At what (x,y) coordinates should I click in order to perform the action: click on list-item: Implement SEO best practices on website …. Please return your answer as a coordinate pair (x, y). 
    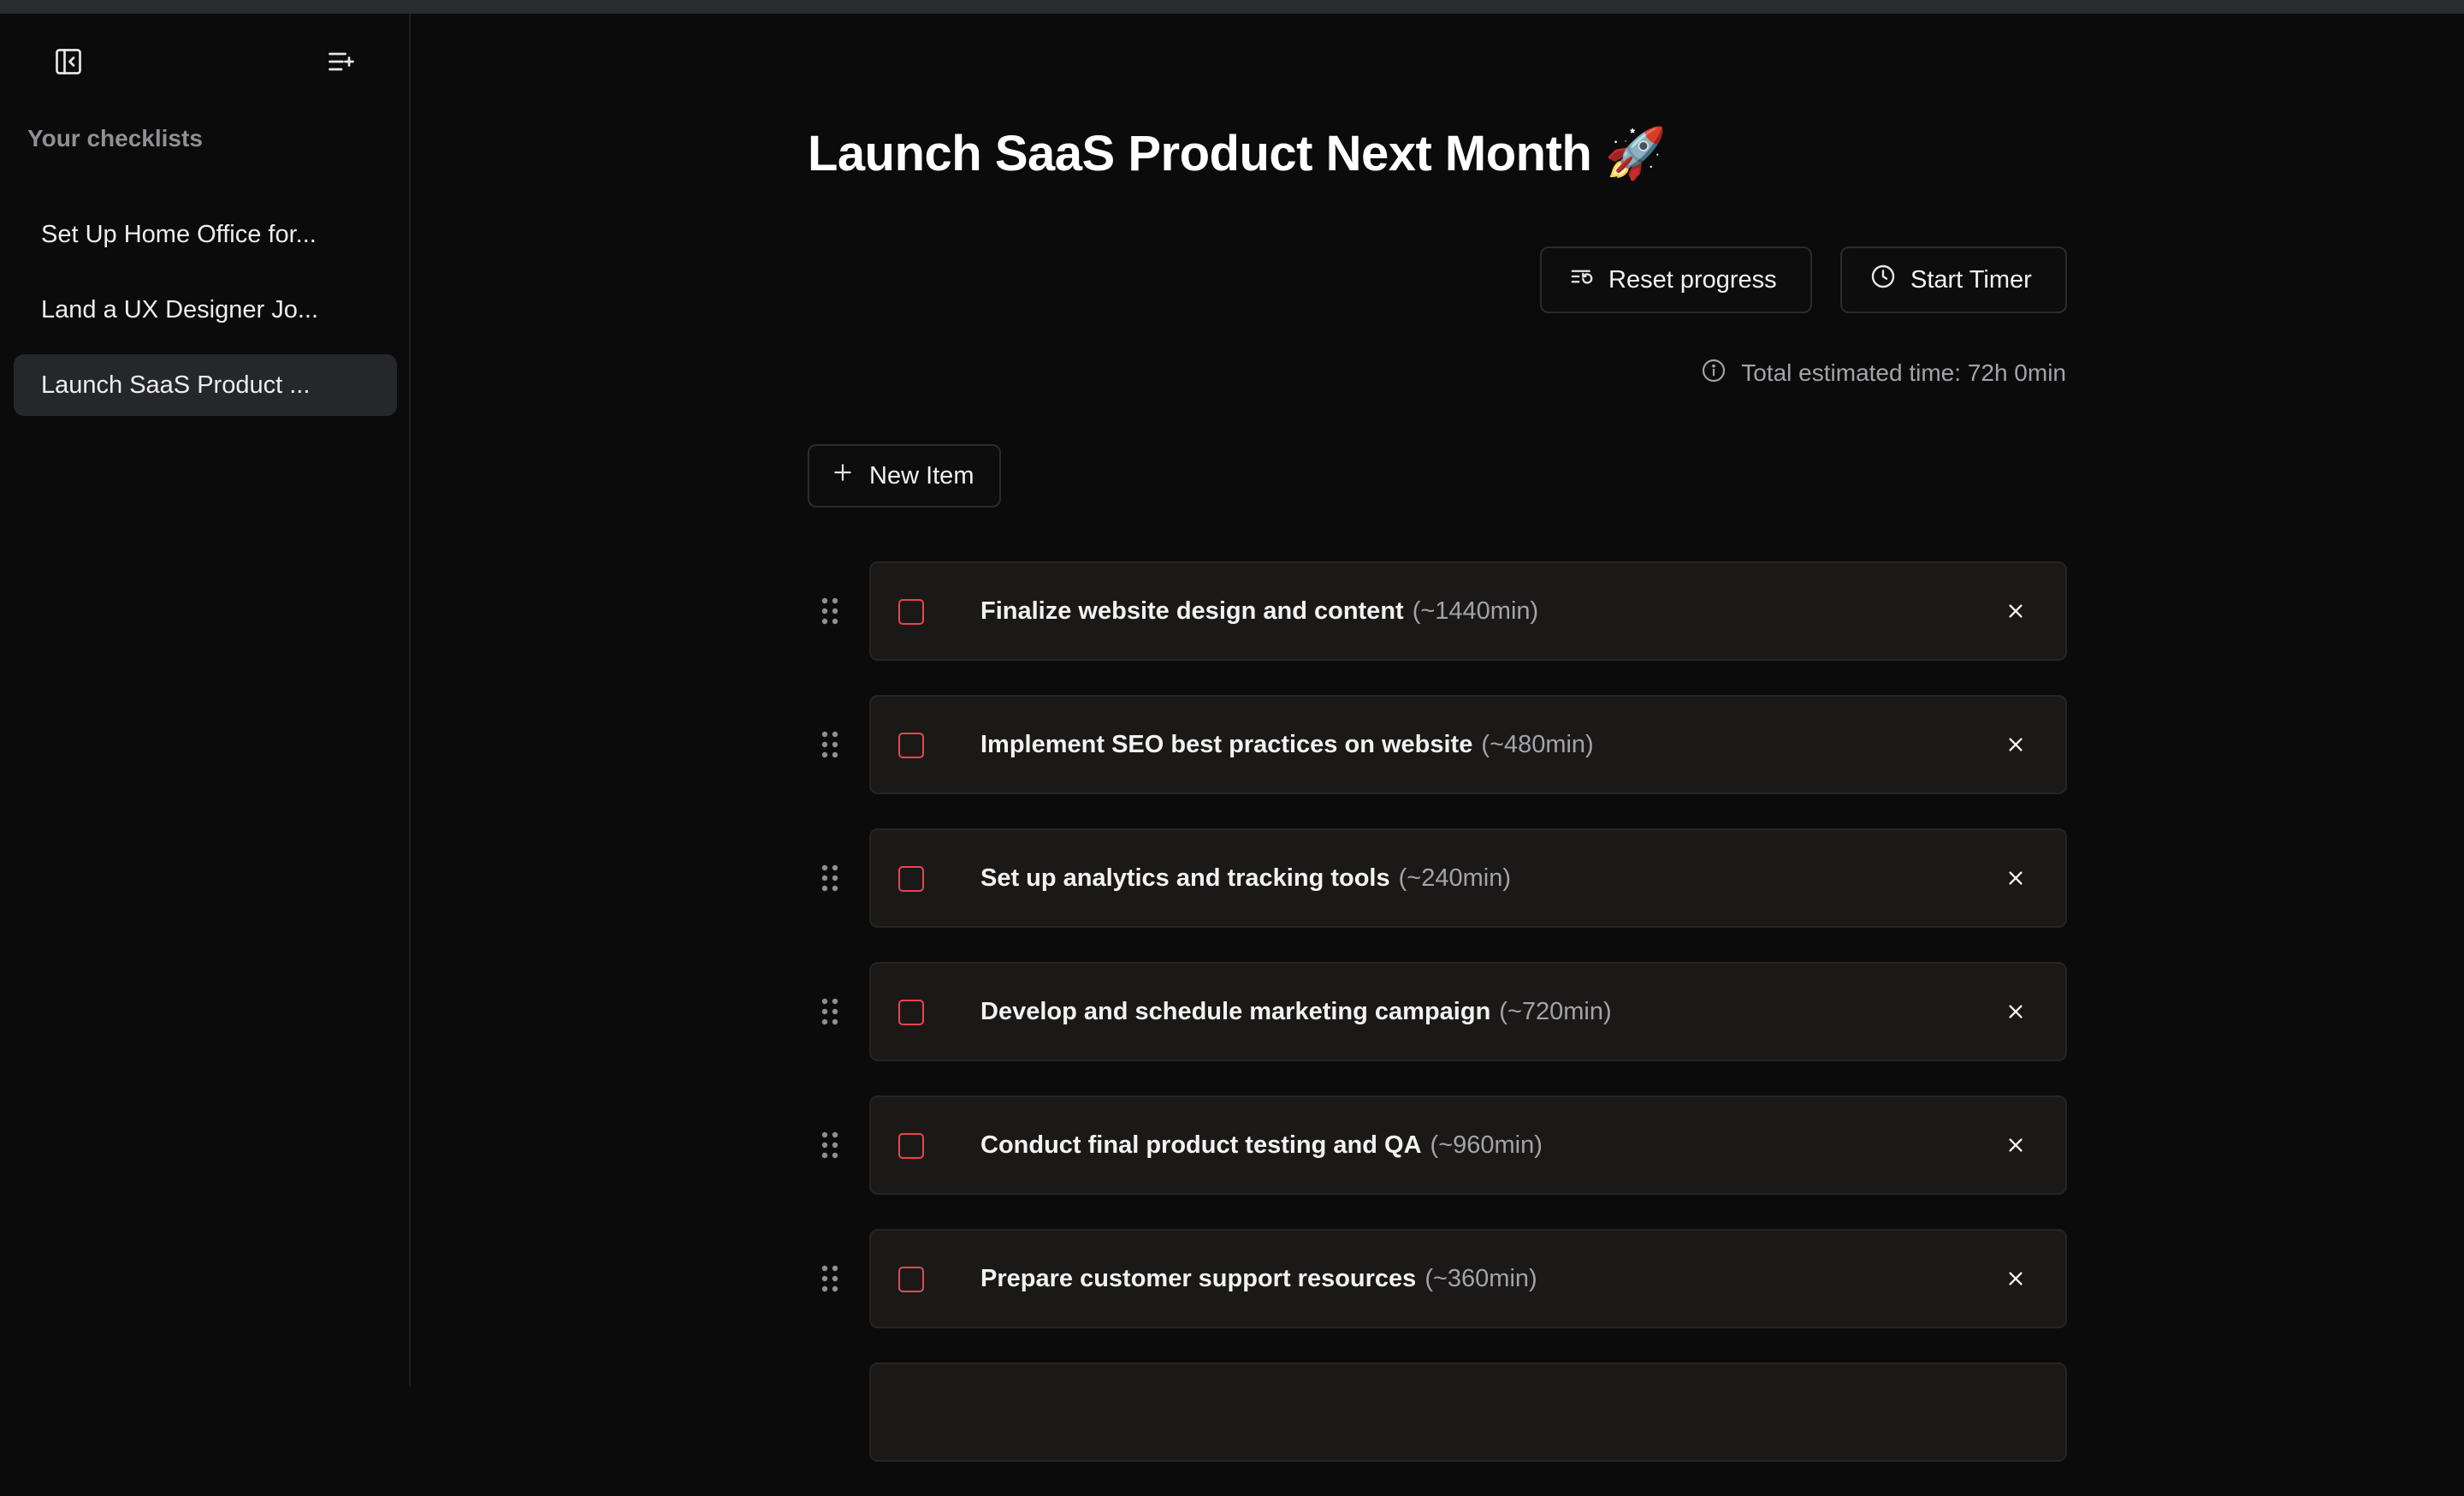
    Looking at the image, I should click on (1437, 744).